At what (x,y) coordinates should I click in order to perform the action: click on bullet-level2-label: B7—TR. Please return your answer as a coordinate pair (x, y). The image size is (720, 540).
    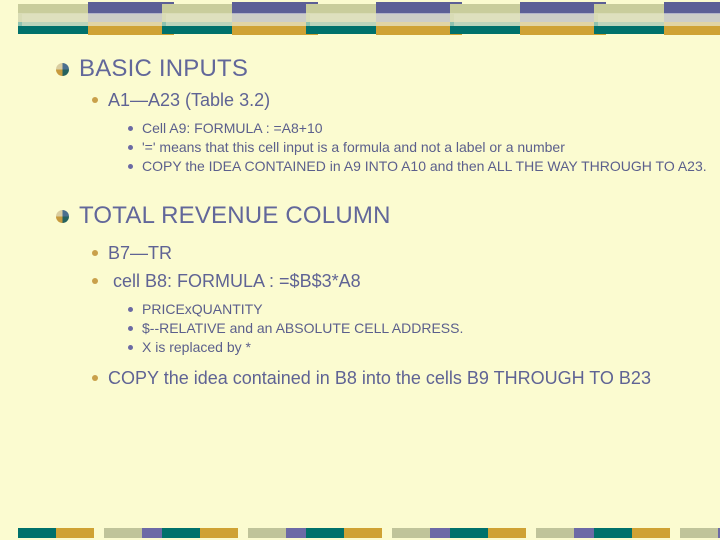
    Looking at the image, I should click on (140, 253).